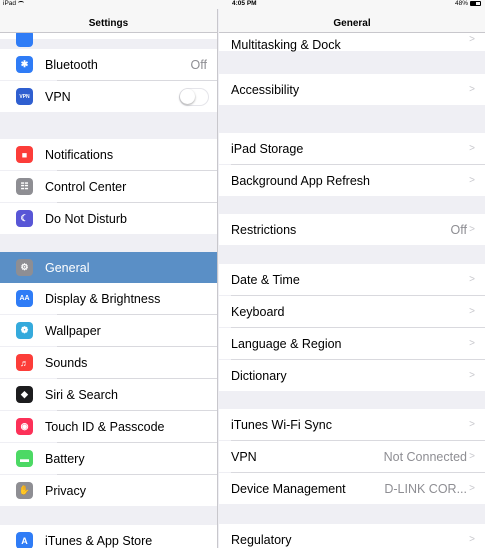 The height and width of the screenshot is (548, 485). What do you see at coordinates (352, 424) in the screenshot?
I see `general-item-itunes-wifi-sync: iTunes Wi-Fi Sync >` at bounding box center [352, 424].